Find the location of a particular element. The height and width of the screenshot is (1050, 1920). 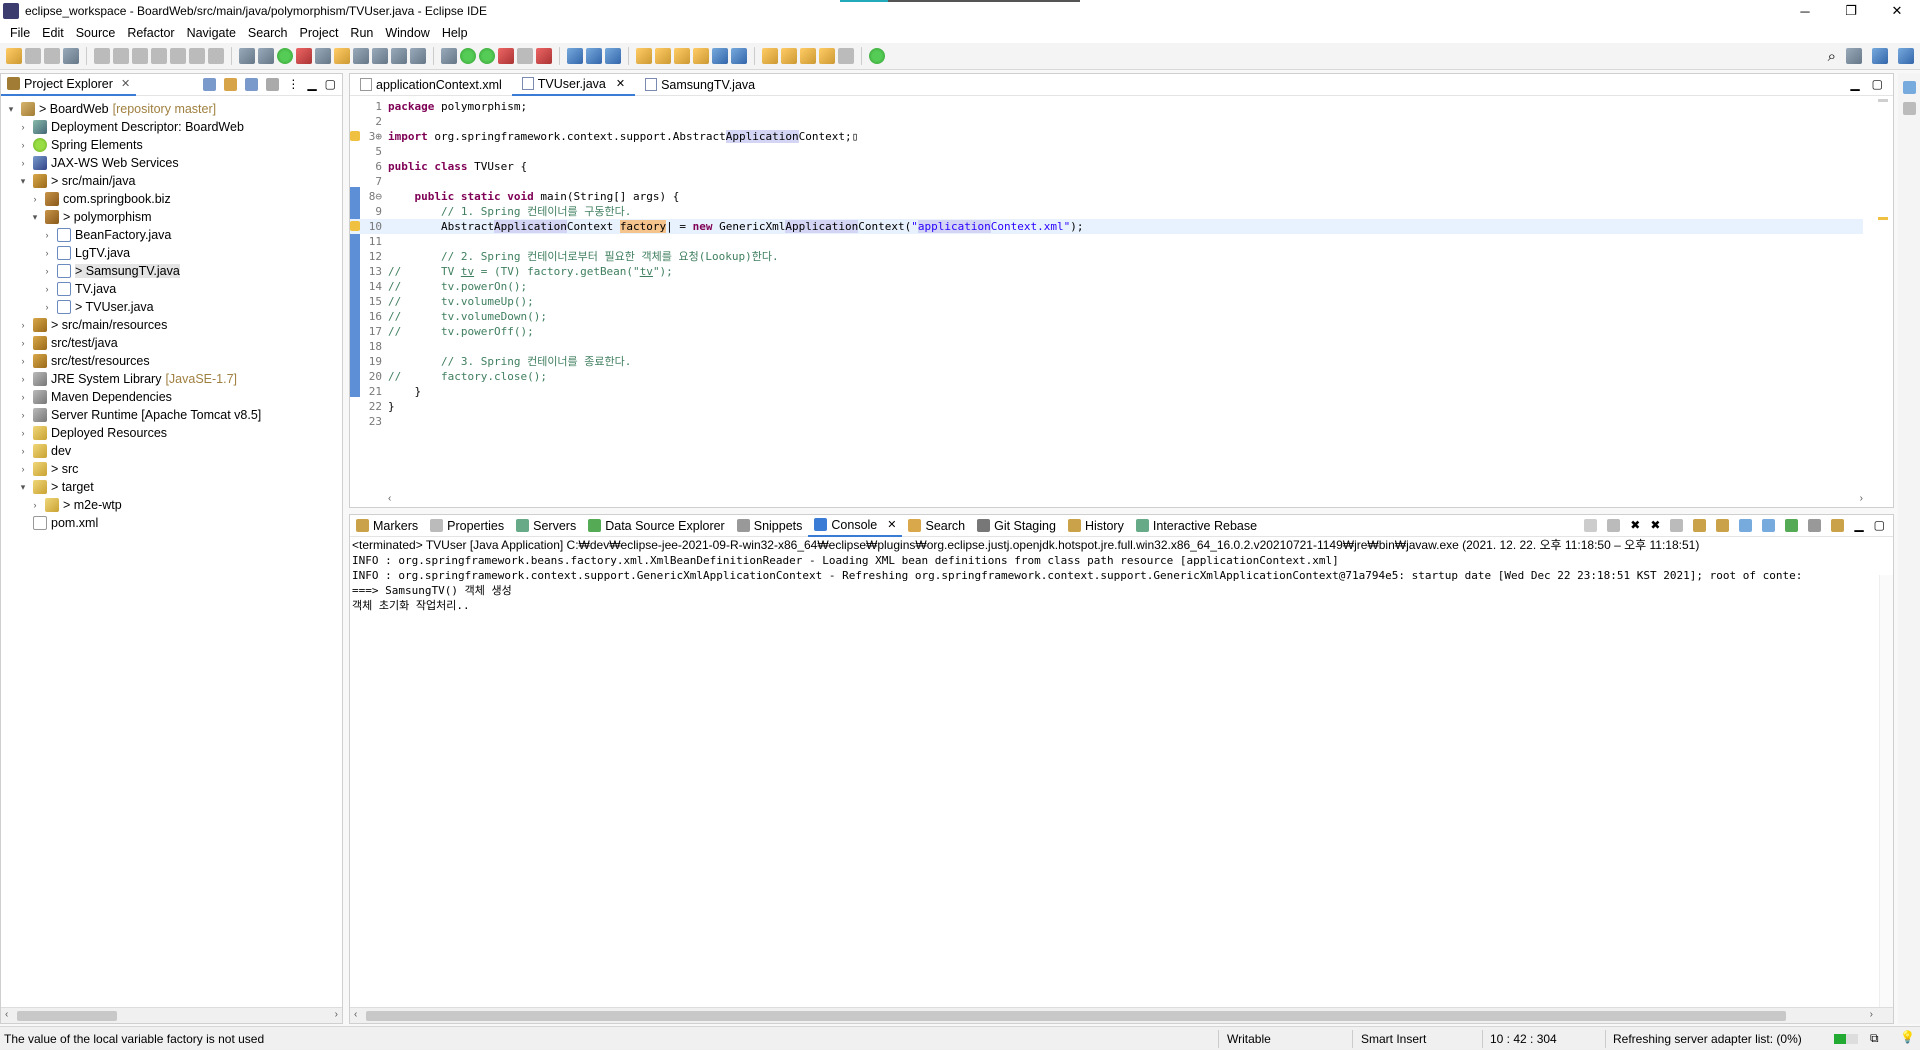

code-line: 7 is located at coordinates (1106, 181).